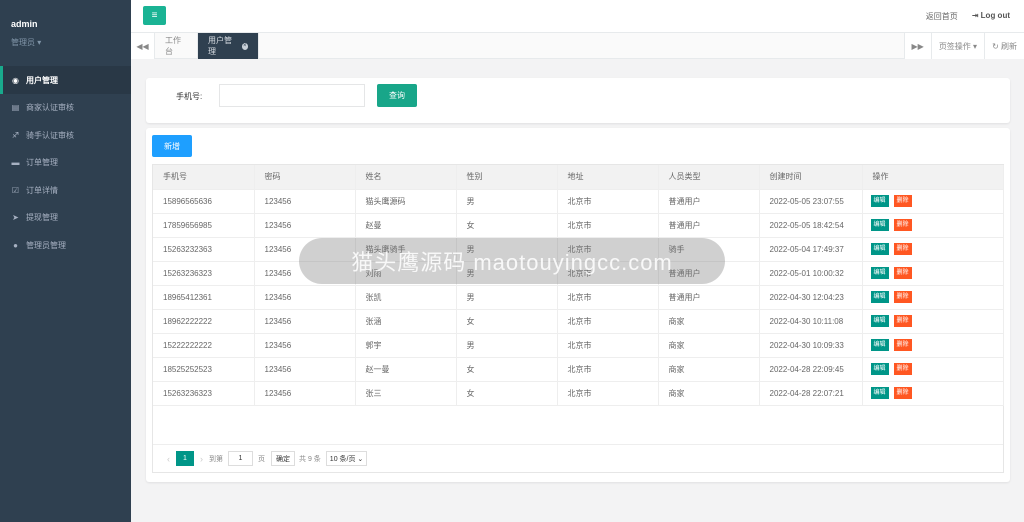 This screenshot has height=522, width=1024. I want to click on sidebar-item-1: ▤ 商家认证审核, so click(65, 108).